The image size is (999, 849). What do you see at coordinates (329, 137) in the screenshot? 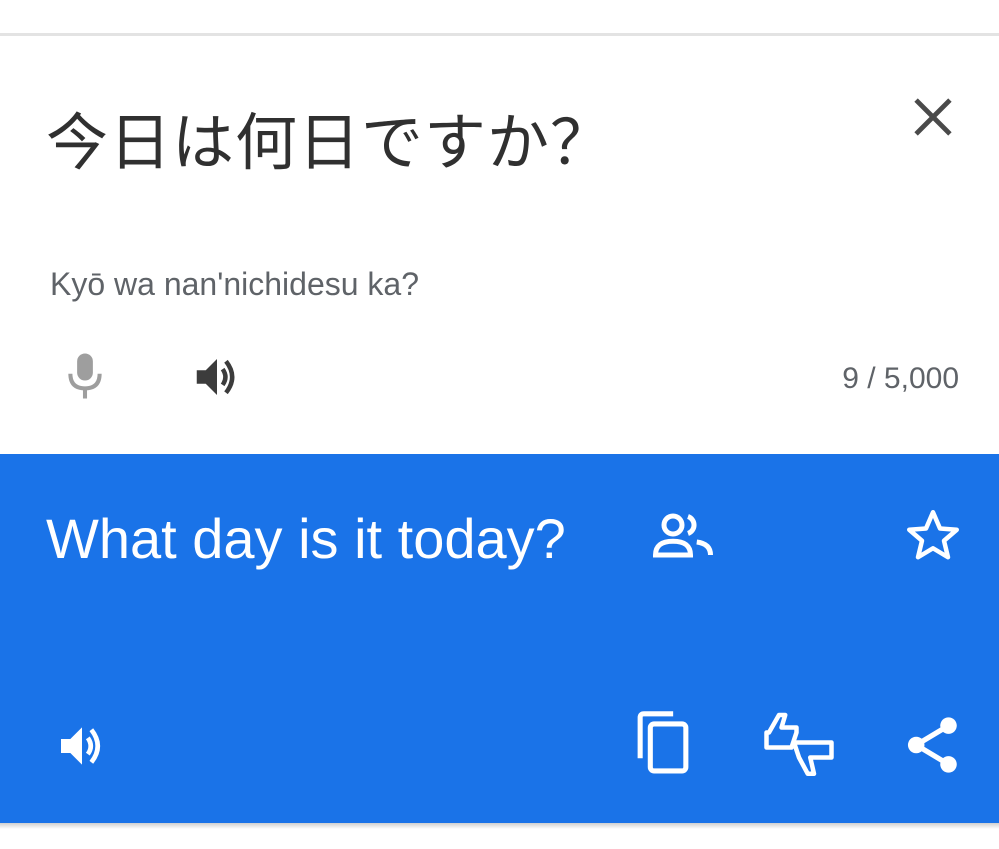
I see `source-text: 今日は何日ですか？` at bounding box center [329, 137].